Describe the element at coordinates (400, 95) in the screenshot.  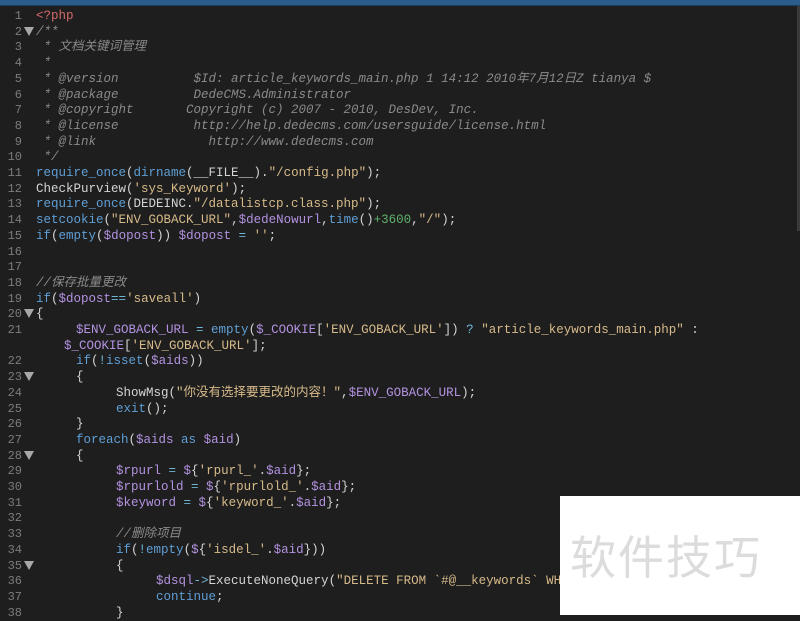
I see `code-line: 6 * @package DedeCMS.Administrator` at that location.